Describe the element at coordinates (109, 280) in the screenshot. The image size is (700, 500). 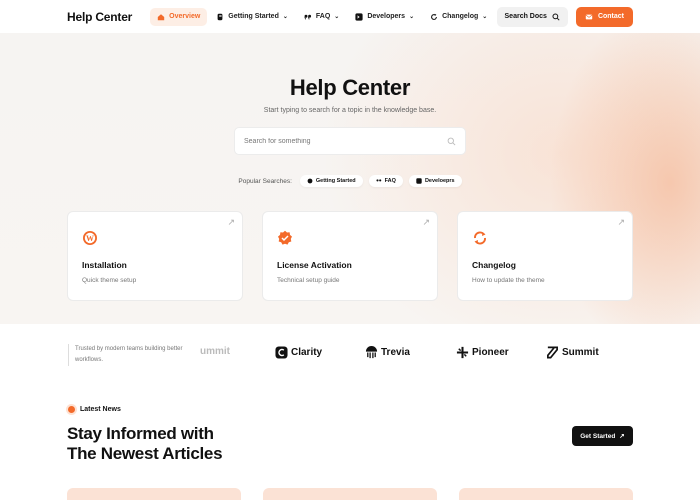
I see `card-subtitle: Quick theme setup` at that location.